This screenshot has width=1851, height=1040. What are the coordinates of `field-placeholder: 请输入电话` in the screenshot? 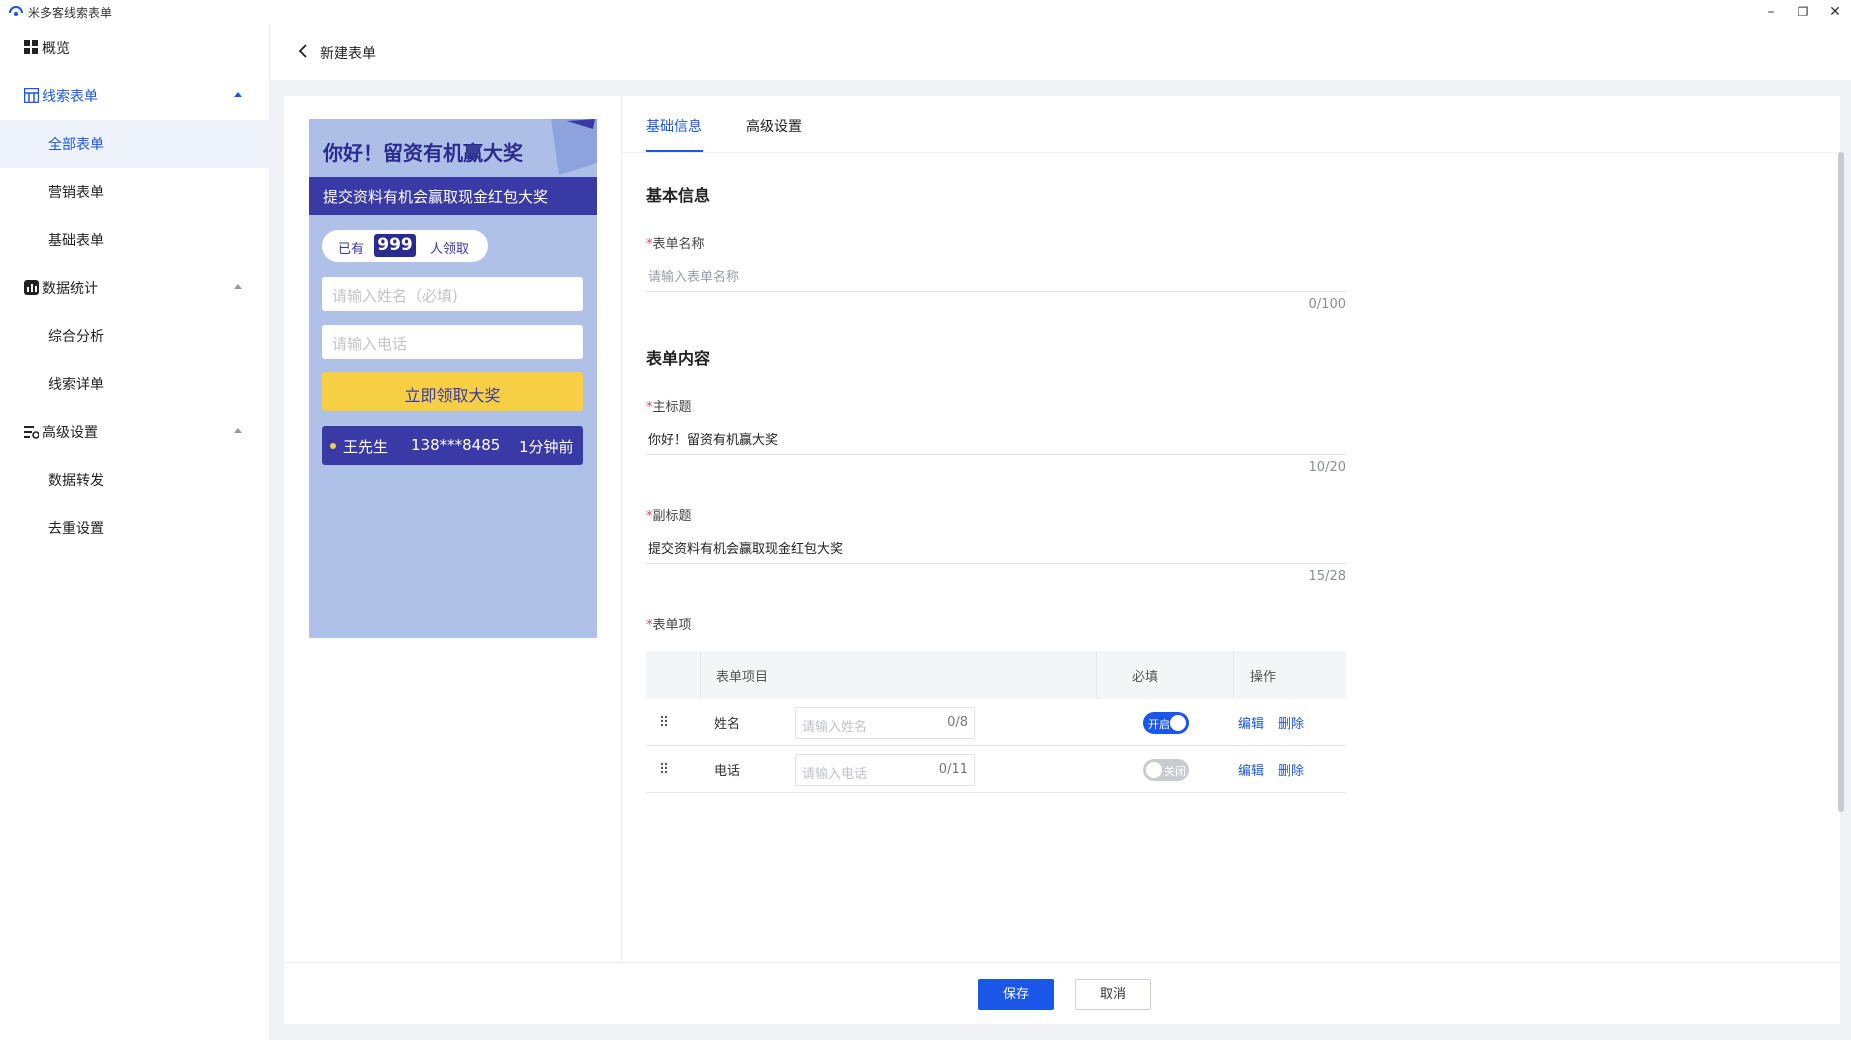 It's located at (835, 774).